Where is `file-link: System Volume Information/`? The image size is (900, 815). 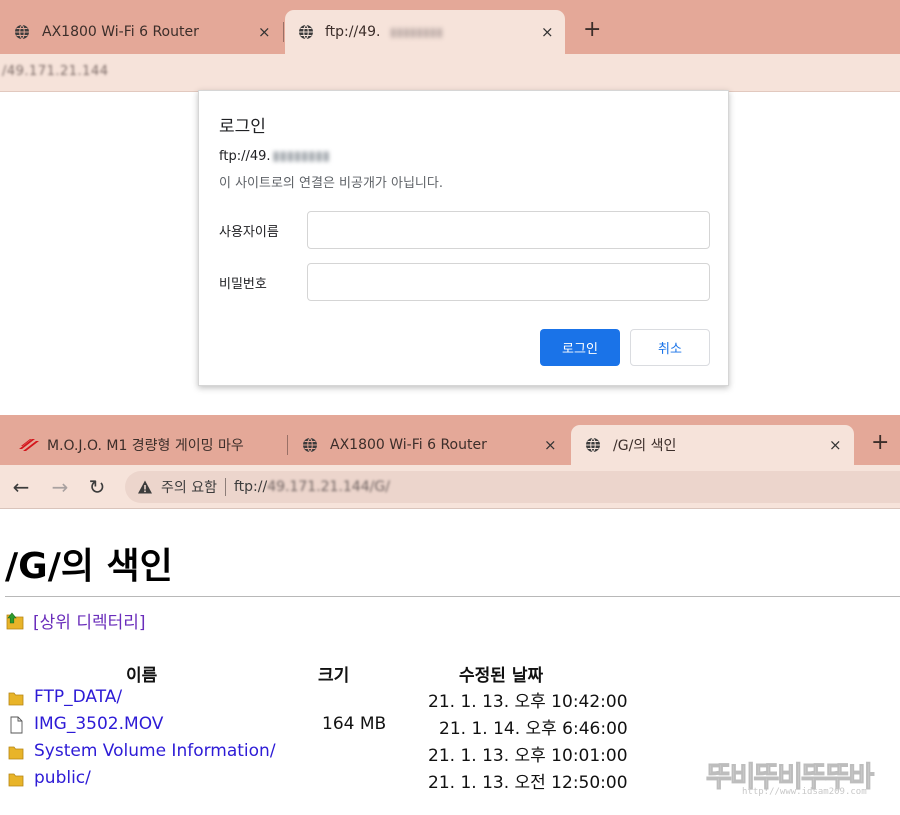
file-link: System Volume Information/ is located at coordinates (155, 751).